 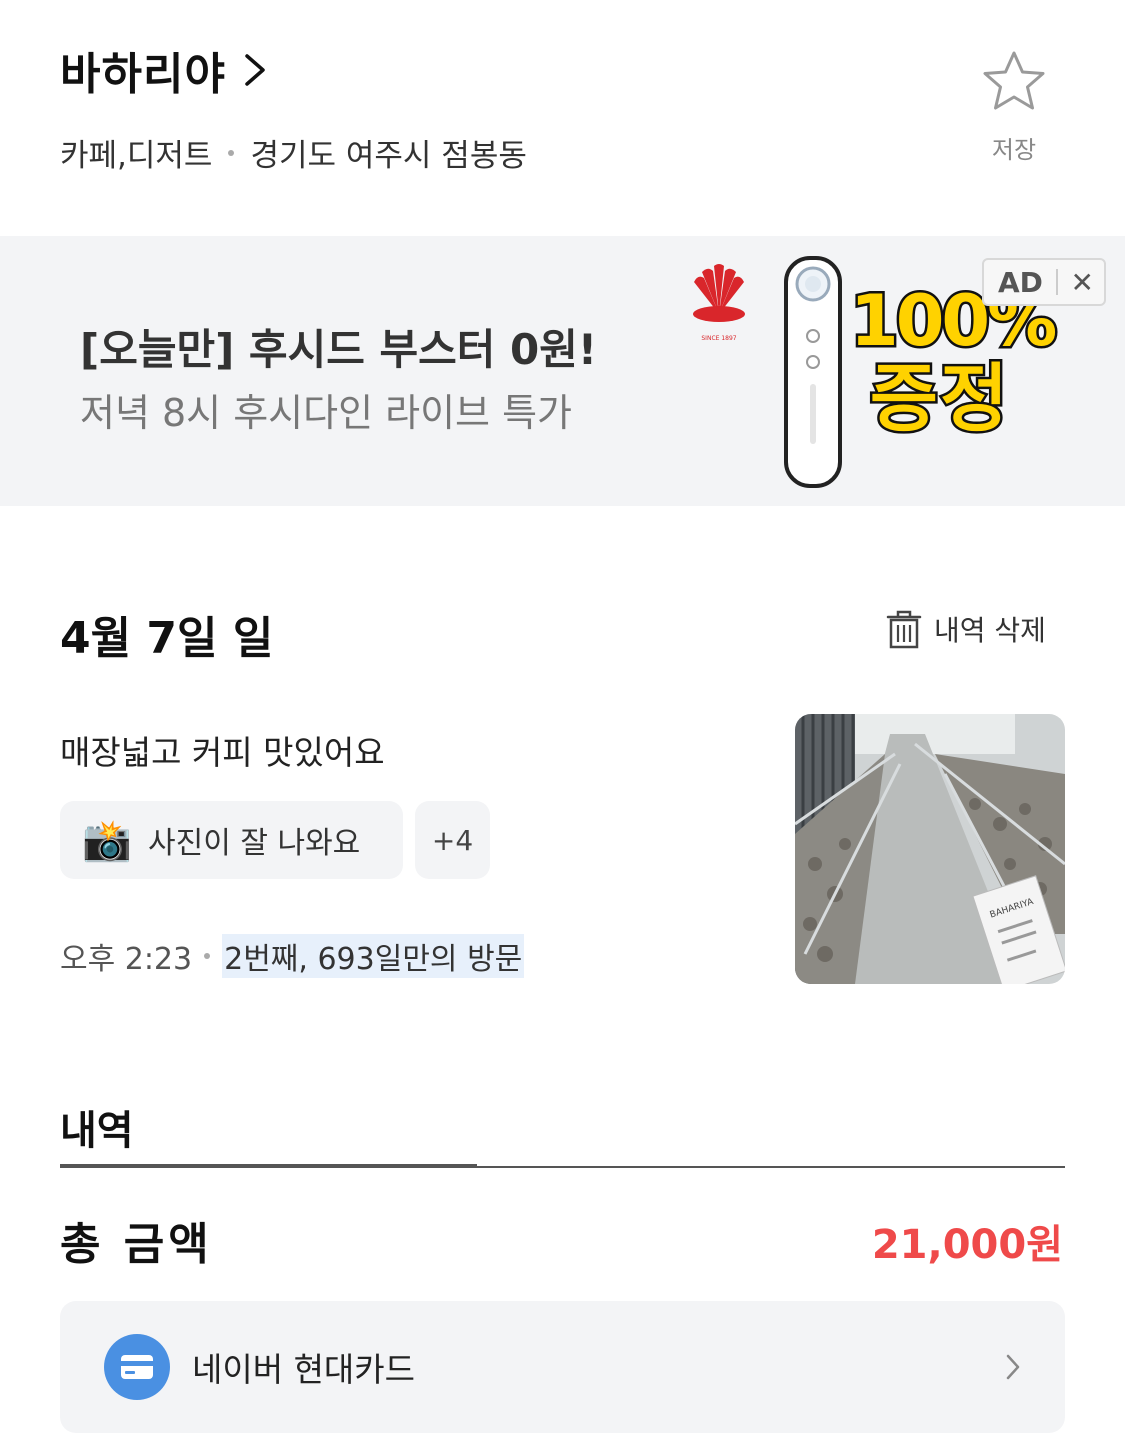 What do you see at coordinates (388, 156) in the screenshot?
I see `place-location: 경기도 여주시 점봉동` at bounding box center [388, 156].